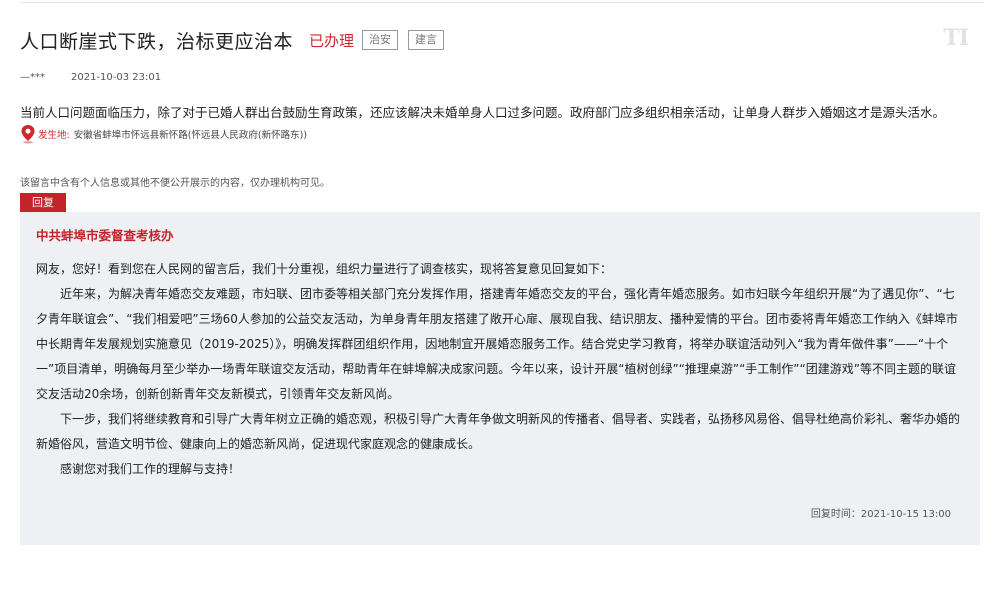  I want to click on location-row: 发生地: 安徽省蚌埠市怀远县新怀路(怀远县人民政府(新怀路东)), so click(163, 134).